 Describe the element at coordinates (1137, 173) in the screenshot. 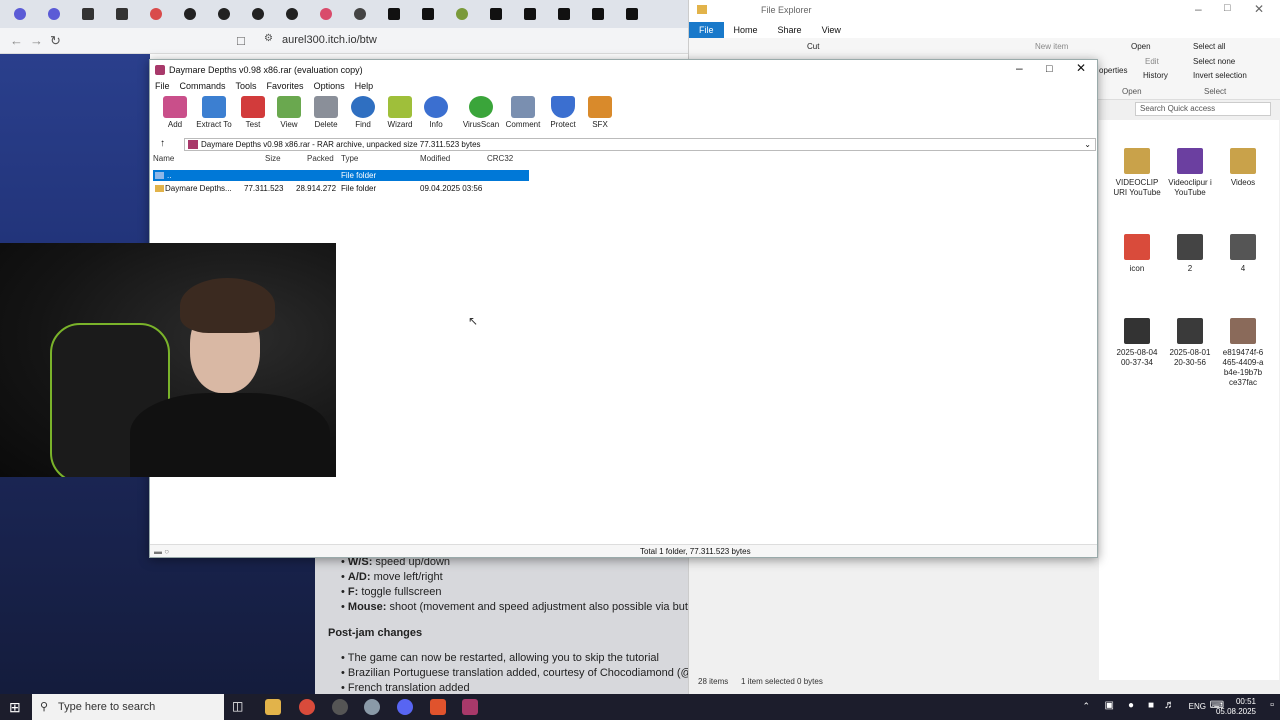

I see `list-item: VIDEOCLIP URI YouTube` at that location.